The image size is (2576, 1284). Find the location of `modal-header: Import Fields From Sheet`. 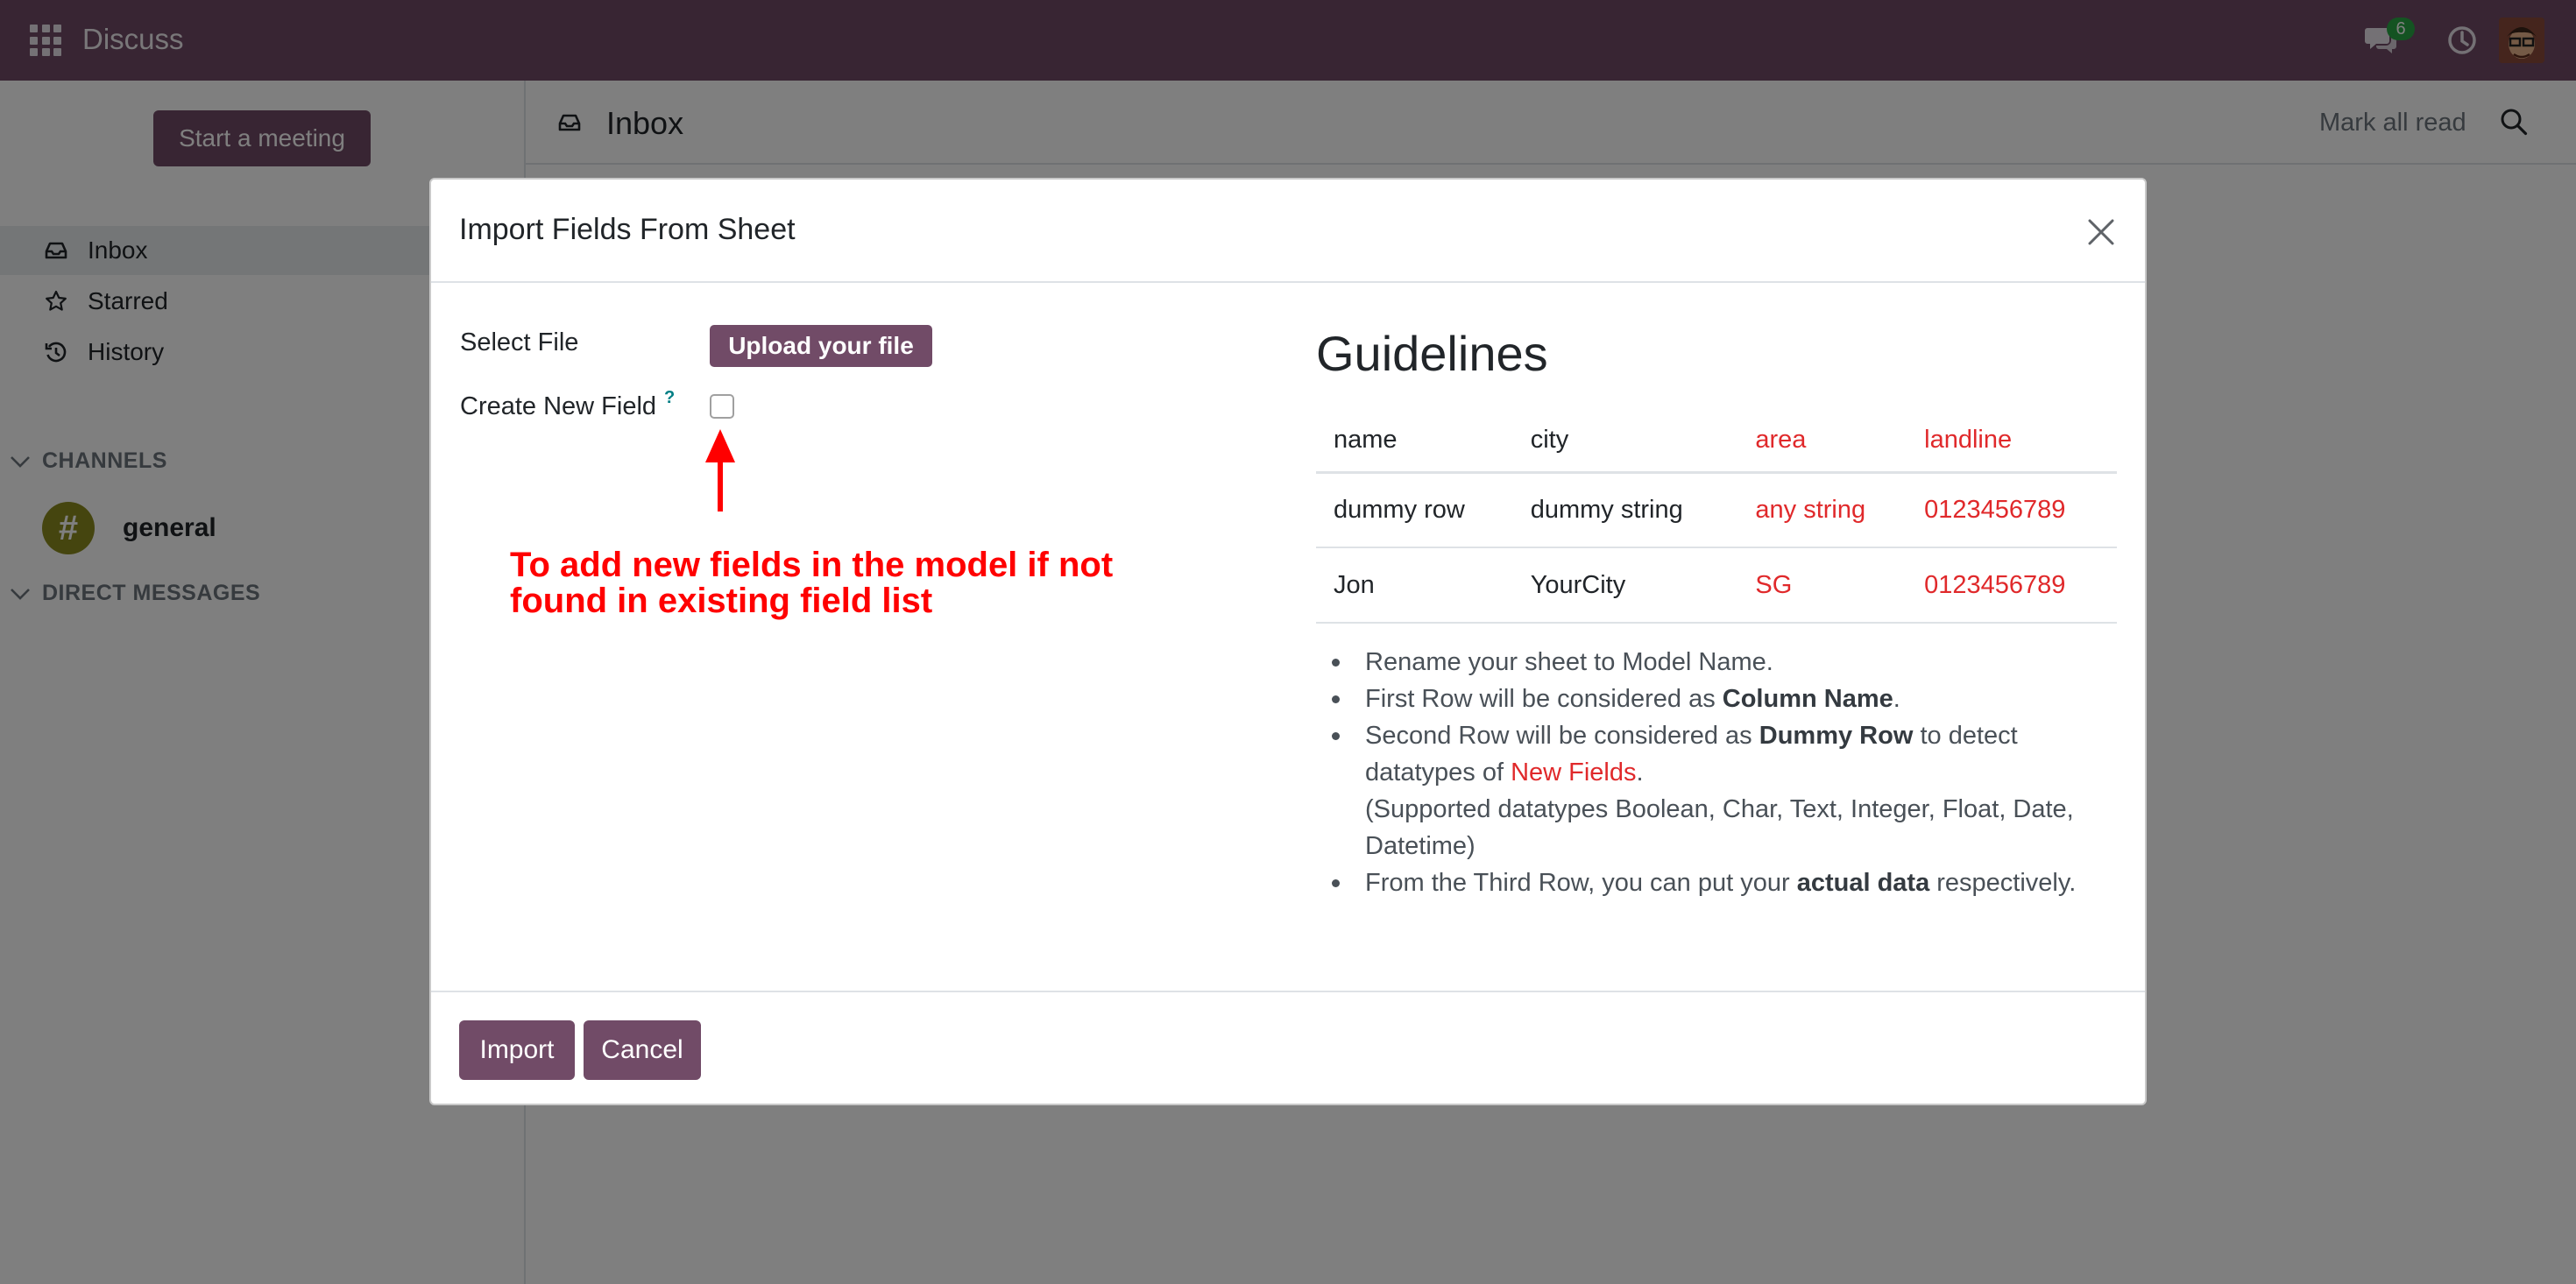

modal-header: Import Fields From Sheet is located at coordinates (1288, 232).